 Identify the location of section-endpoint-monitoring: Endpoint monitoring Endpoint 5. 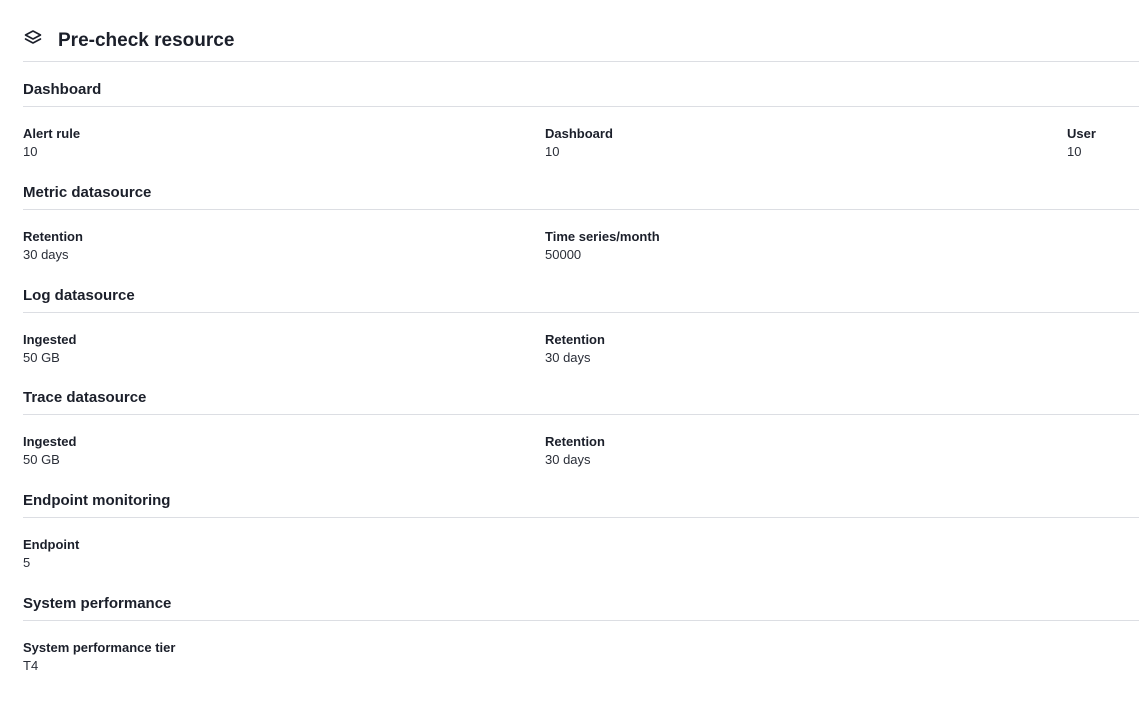
(581, 530).